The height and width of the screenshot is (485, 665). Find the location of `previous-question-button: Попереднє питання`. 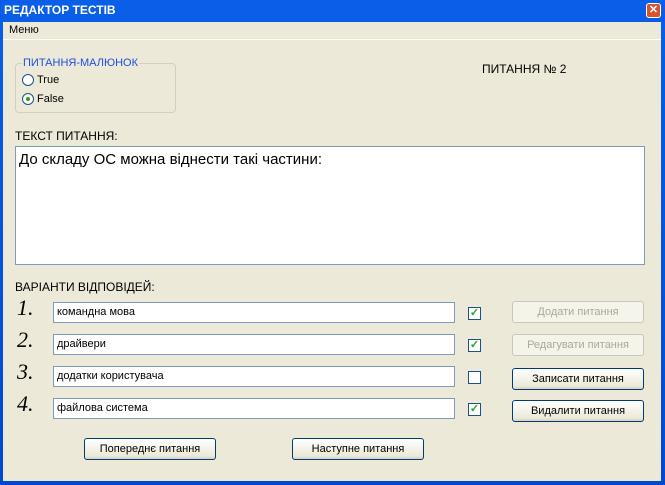

previous-question-button: Попереднє питання is located at coordinates (150, 449).